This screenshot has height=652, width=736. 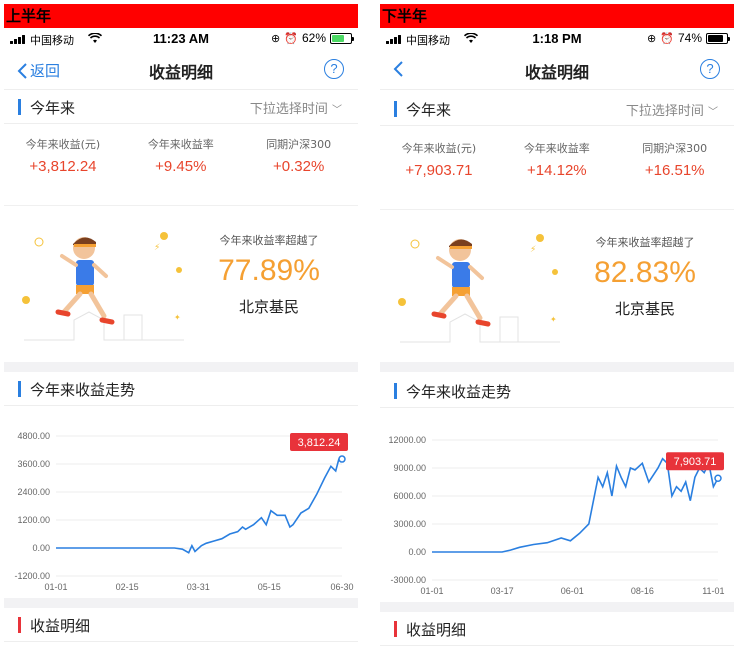 I want to click on stat-ytd-rate: 今年来收益率 +14.12%, so click(x=557, y=159).